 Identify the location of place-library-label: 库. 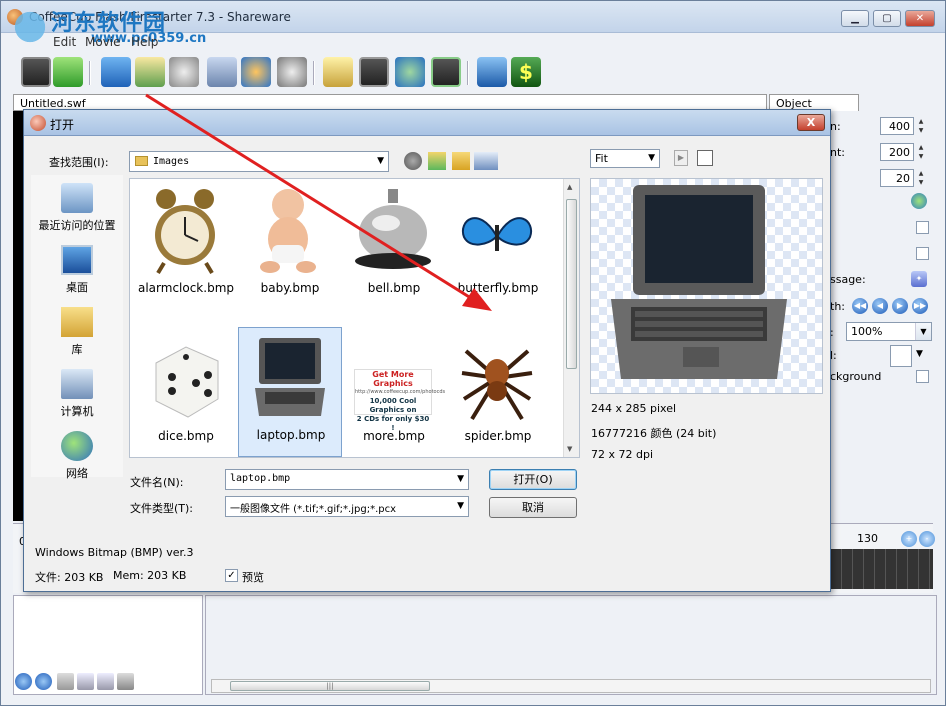
(77, 349).